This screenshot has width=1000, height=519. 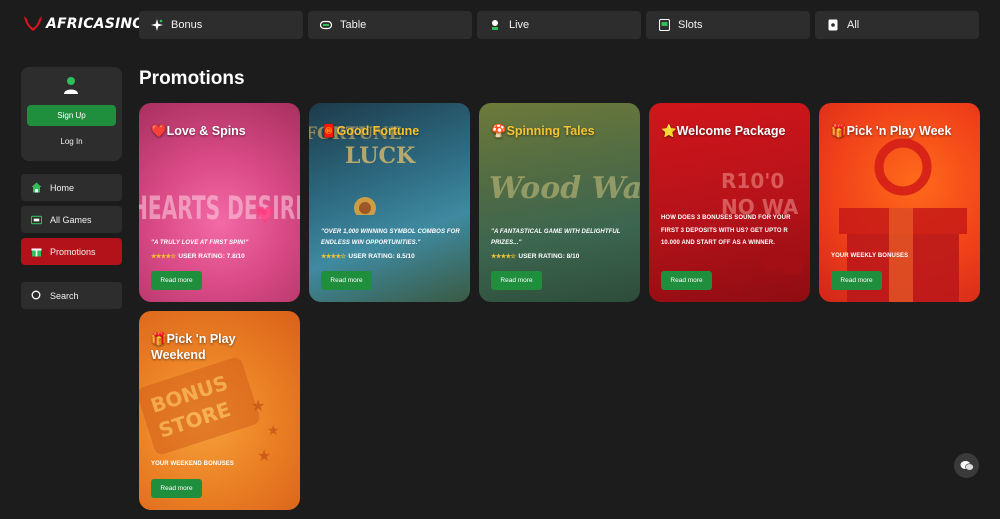 What do you see at coordinates (159, 131) in the screenshot?
I see `heart-icon: ❤️` at bounding box center [159, 131].